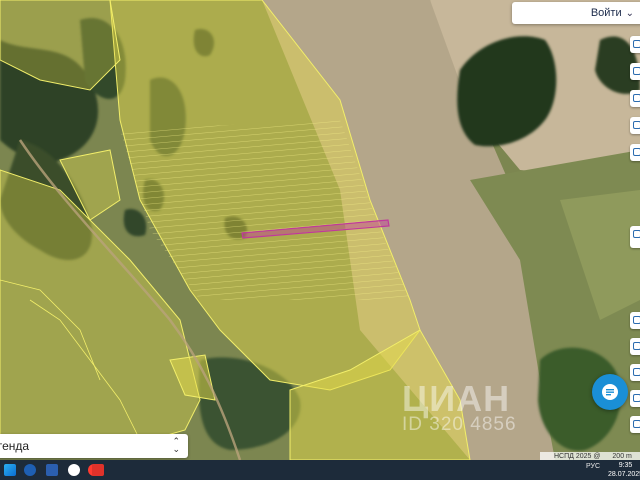 This screenshot has height=480, width=640. What do you see at coordinates (629, 13) in the screenshot?
I see `login-chevron-icon: ⌄` at bounding box center [629, 13].